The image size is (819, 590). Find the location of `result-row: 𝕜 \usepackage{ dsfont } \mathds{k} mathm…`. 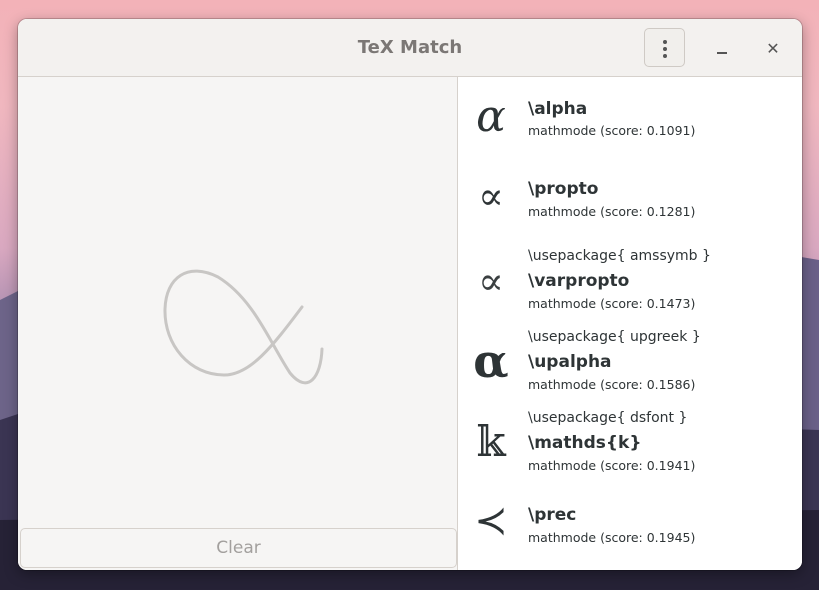

result-row: 𝕜 \usepackage{ dsfont } \mathds{k} mathm… is located at coordinates (630, 441).